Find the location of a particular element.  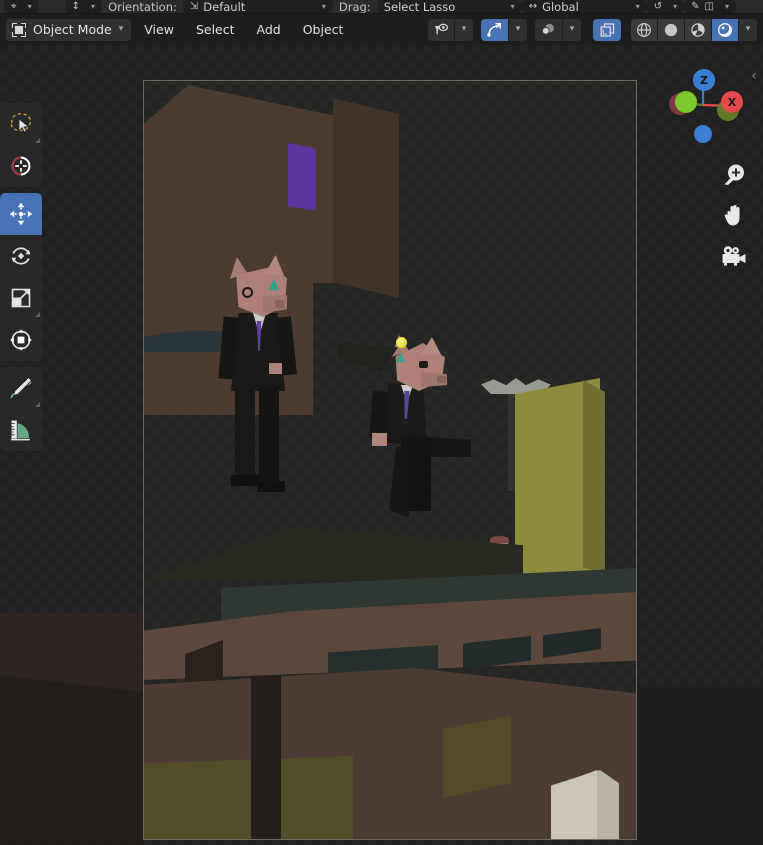

scene-light-sphere is located at coordinates (401, 342).